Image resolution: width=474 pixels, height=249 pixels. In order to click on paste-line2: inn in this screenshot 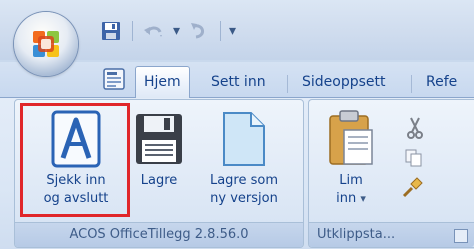, I will do `click(346, 198)`.